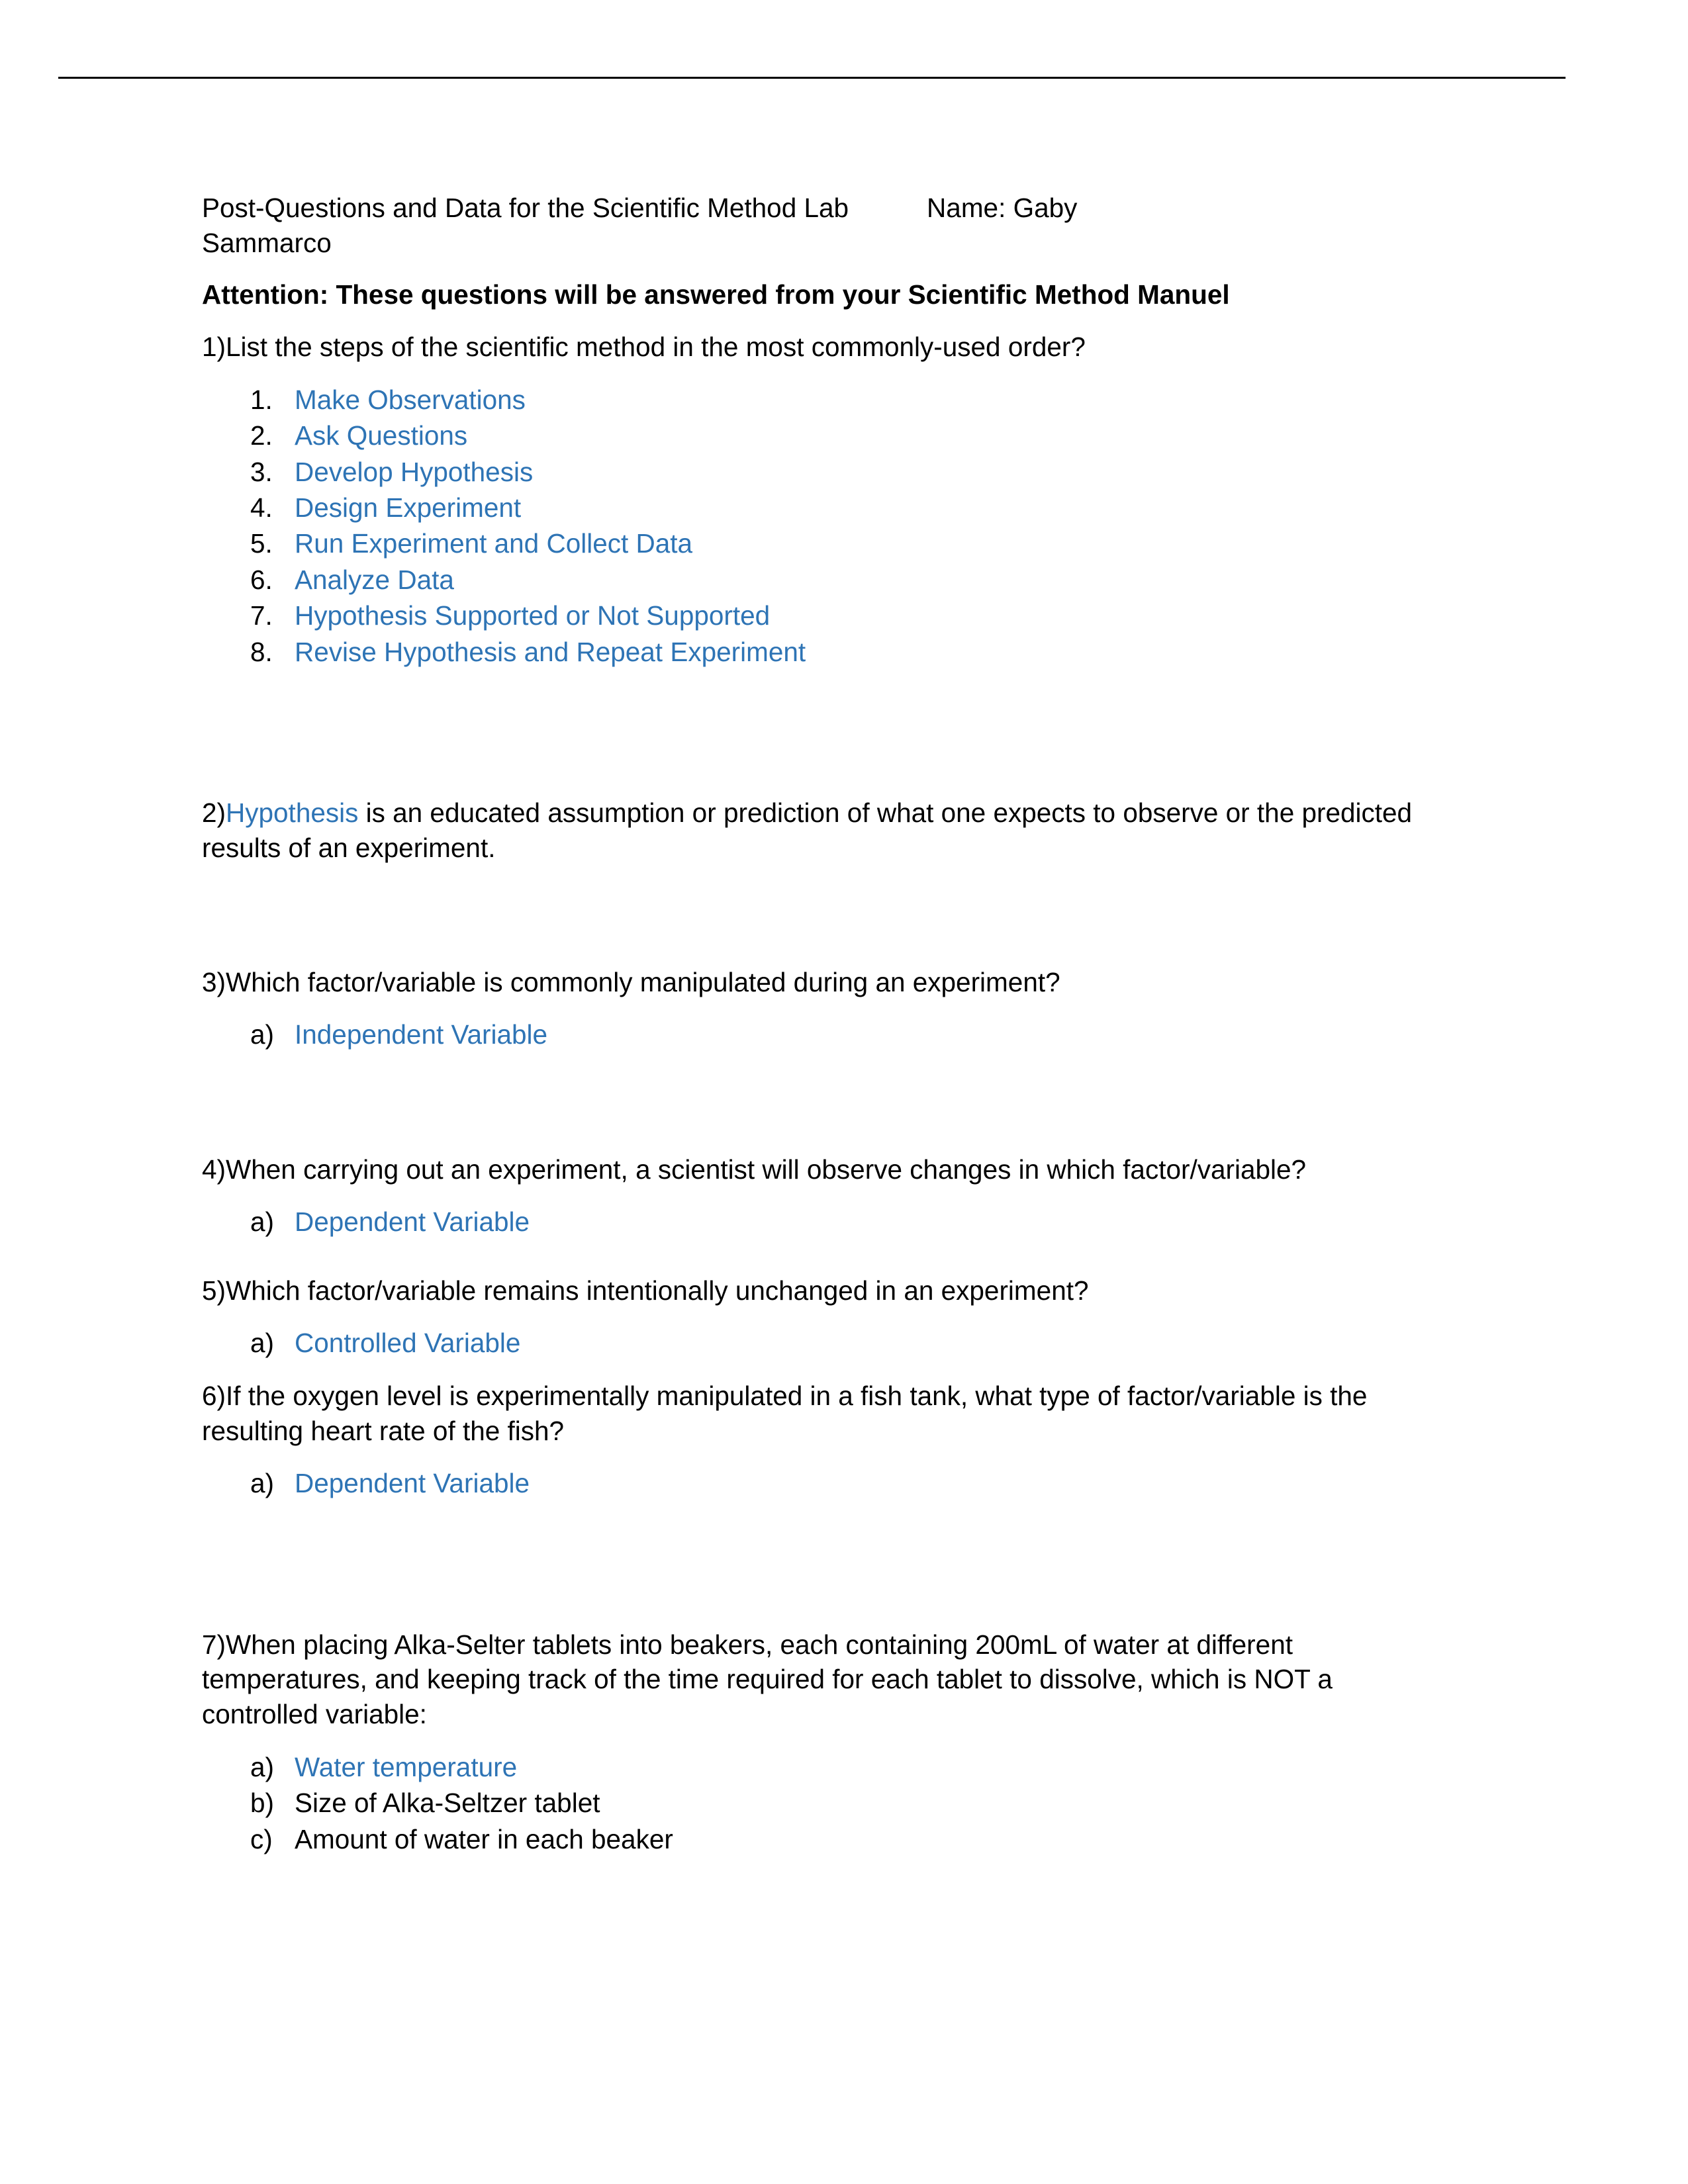  Describe the element at coordinates (825, 508) in the screenshot. I see `list-item: 4. Design Experiment` at that location.